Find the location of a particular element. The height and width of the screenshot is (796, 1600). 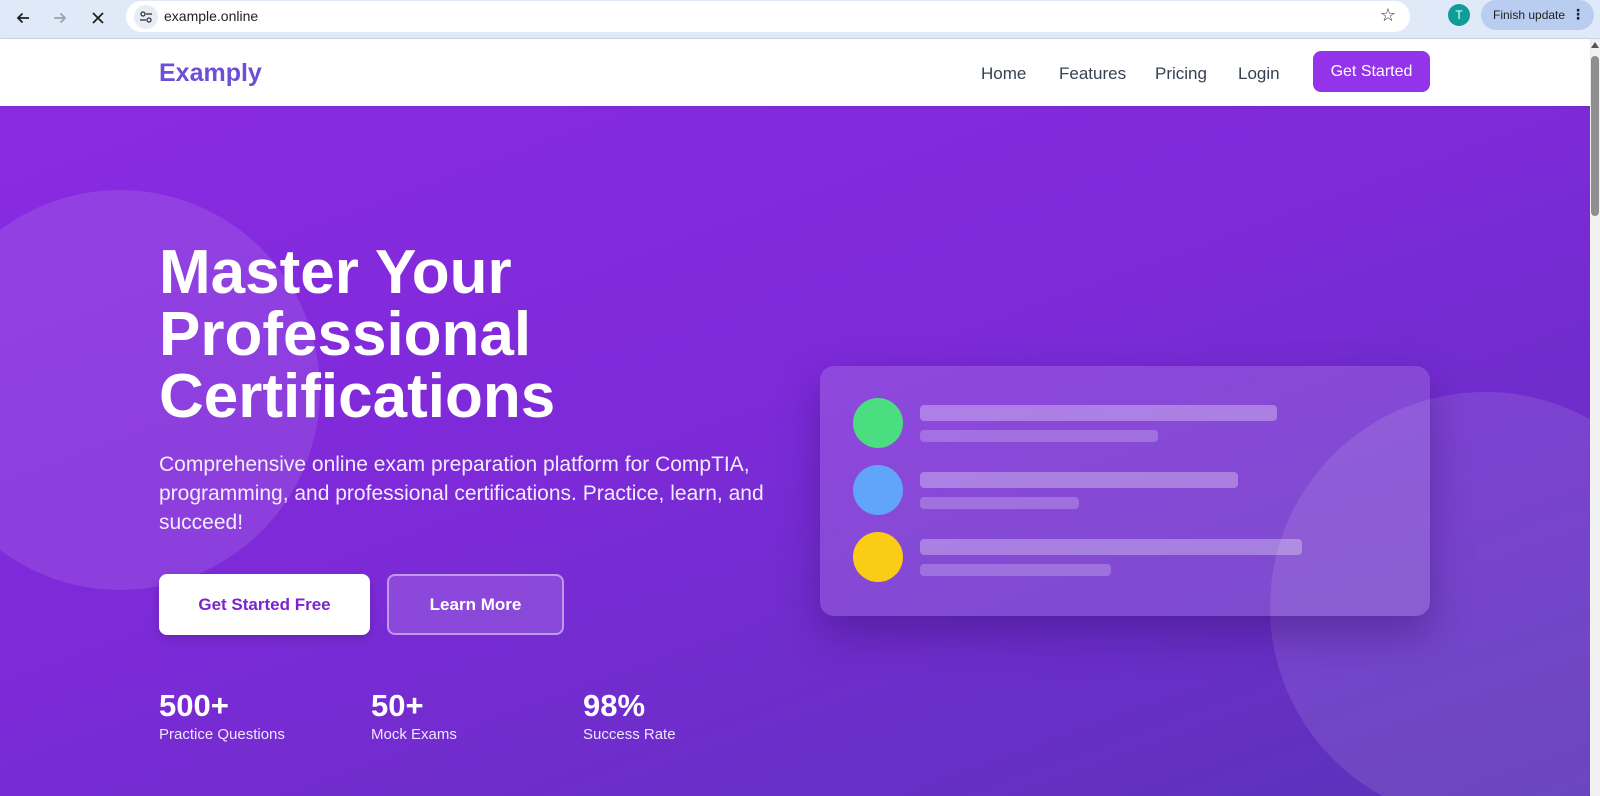

learn-more-button: Learn More is located at coordinates (475, 604).